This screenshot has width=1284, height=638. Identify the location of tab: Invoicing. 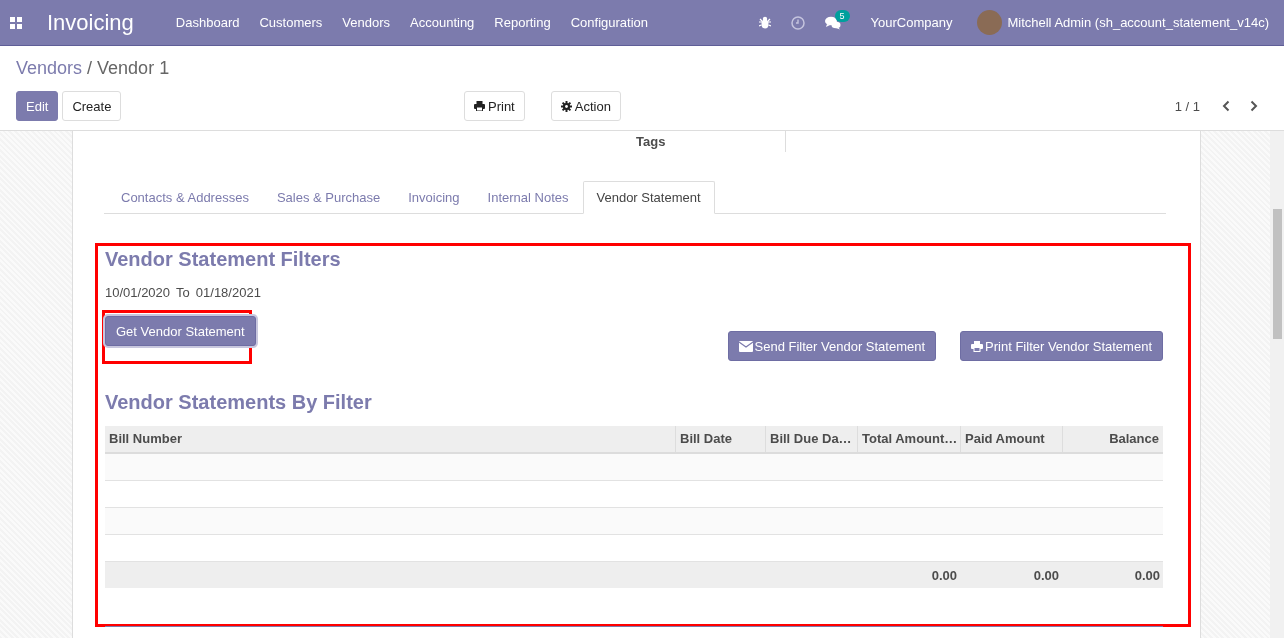
(434, 197).